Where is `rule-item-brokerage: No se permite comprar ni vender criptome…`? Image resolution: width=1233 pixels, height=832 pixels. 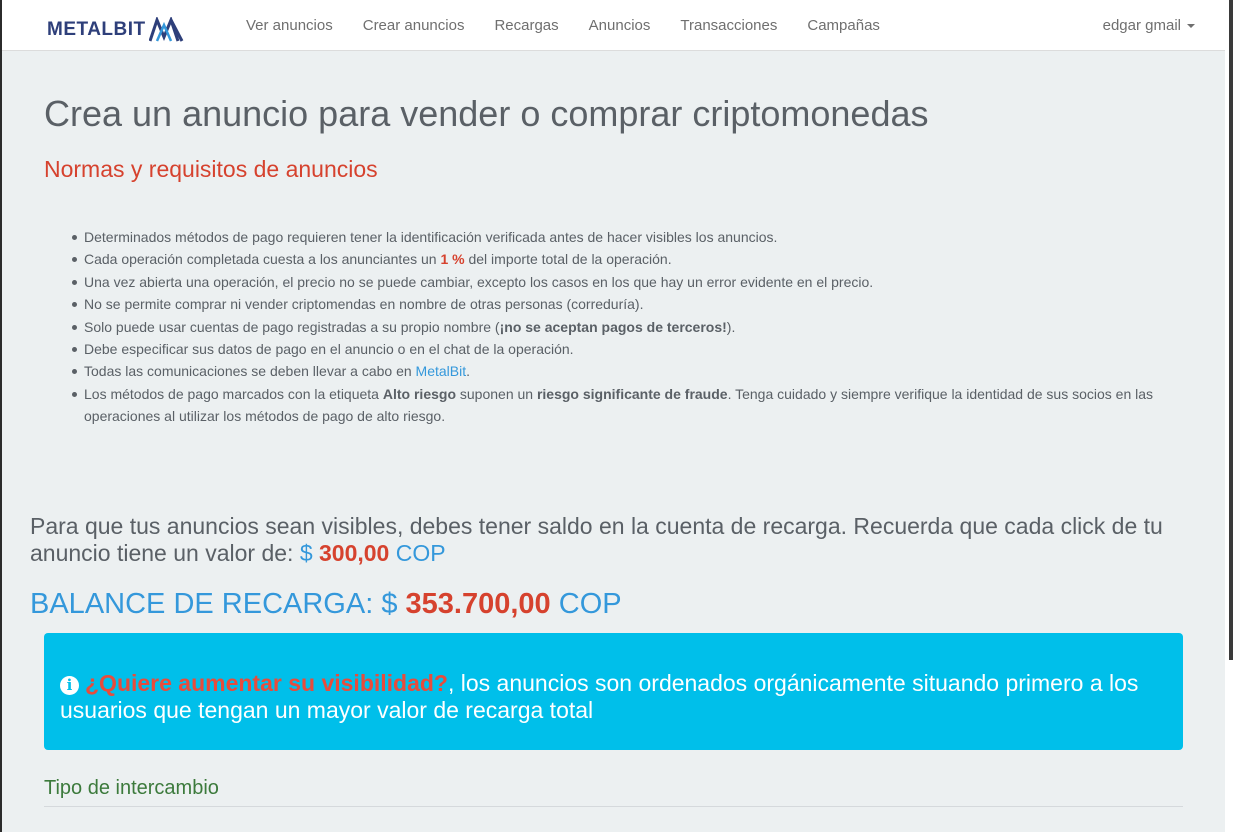 rule-item-brokerage: No se permite comprar ni vender criptome… is located at coordinates (633, 304).